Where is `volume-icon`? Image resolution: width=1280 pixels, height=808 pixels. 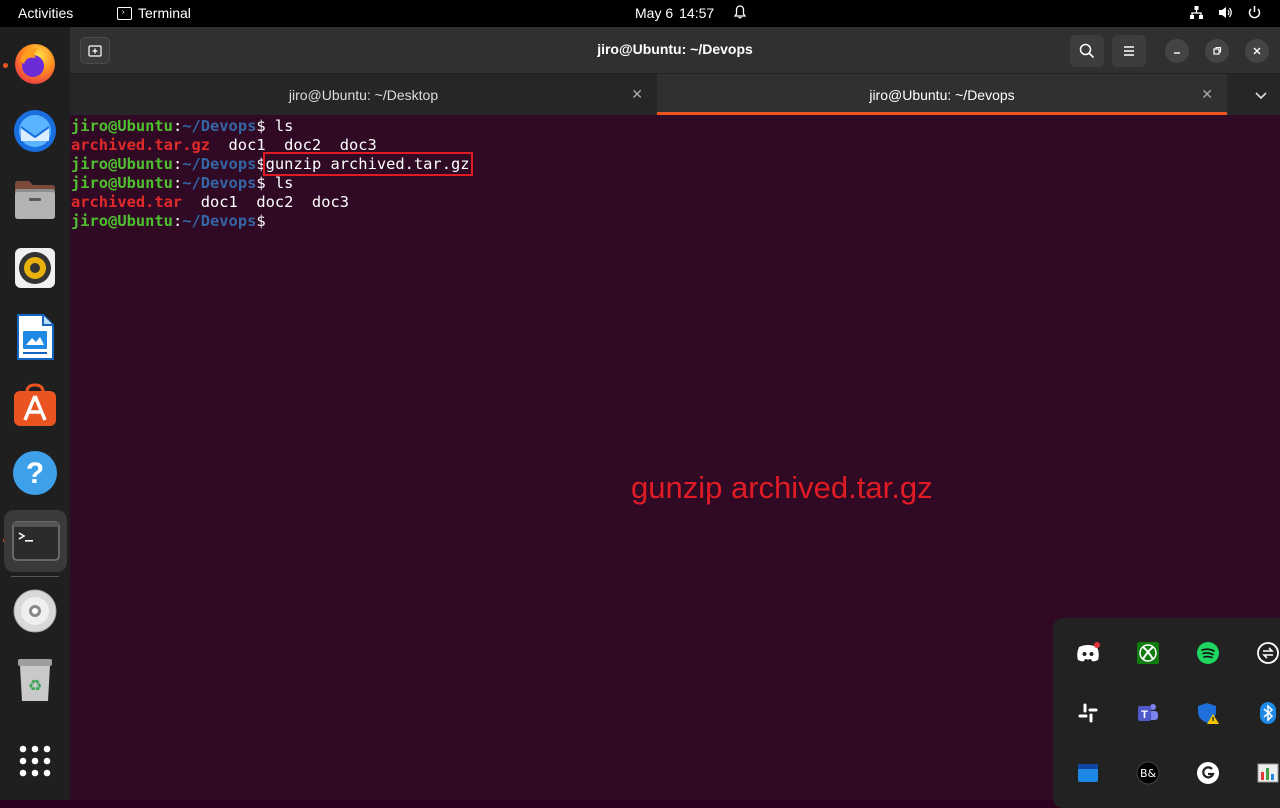
volume-icon is located at coordinates (1225, 12).